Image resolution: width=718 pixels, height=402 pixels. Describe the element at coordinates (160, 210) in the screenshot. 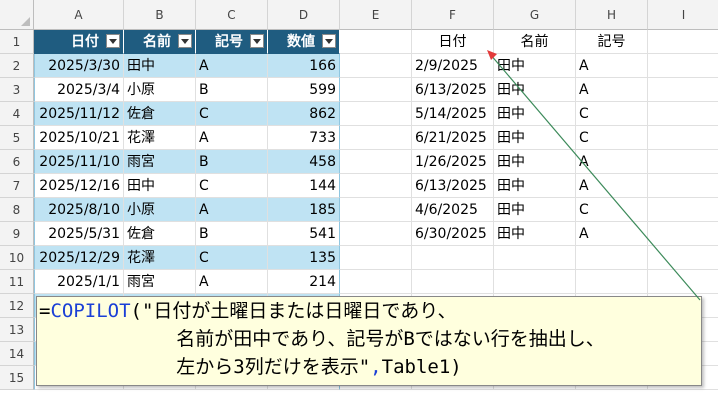

I see `table-cell: 小原` at that location.